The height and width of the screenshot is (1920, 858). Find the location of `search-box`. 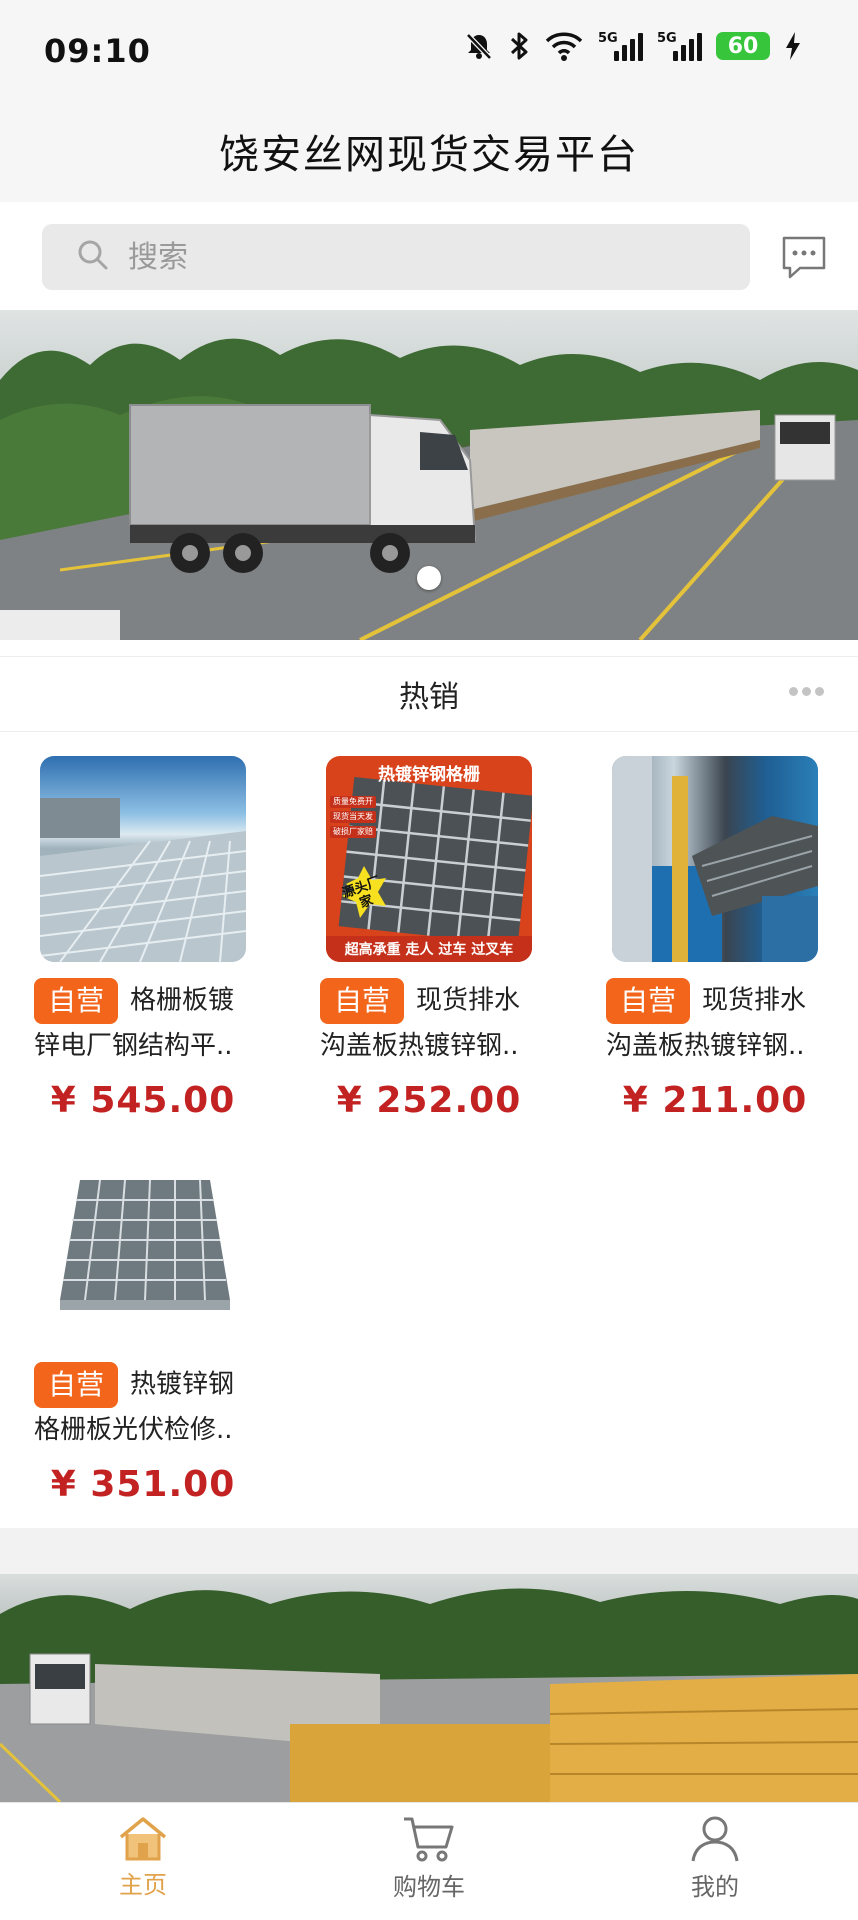

search-box is located at coordinates (396, 257).